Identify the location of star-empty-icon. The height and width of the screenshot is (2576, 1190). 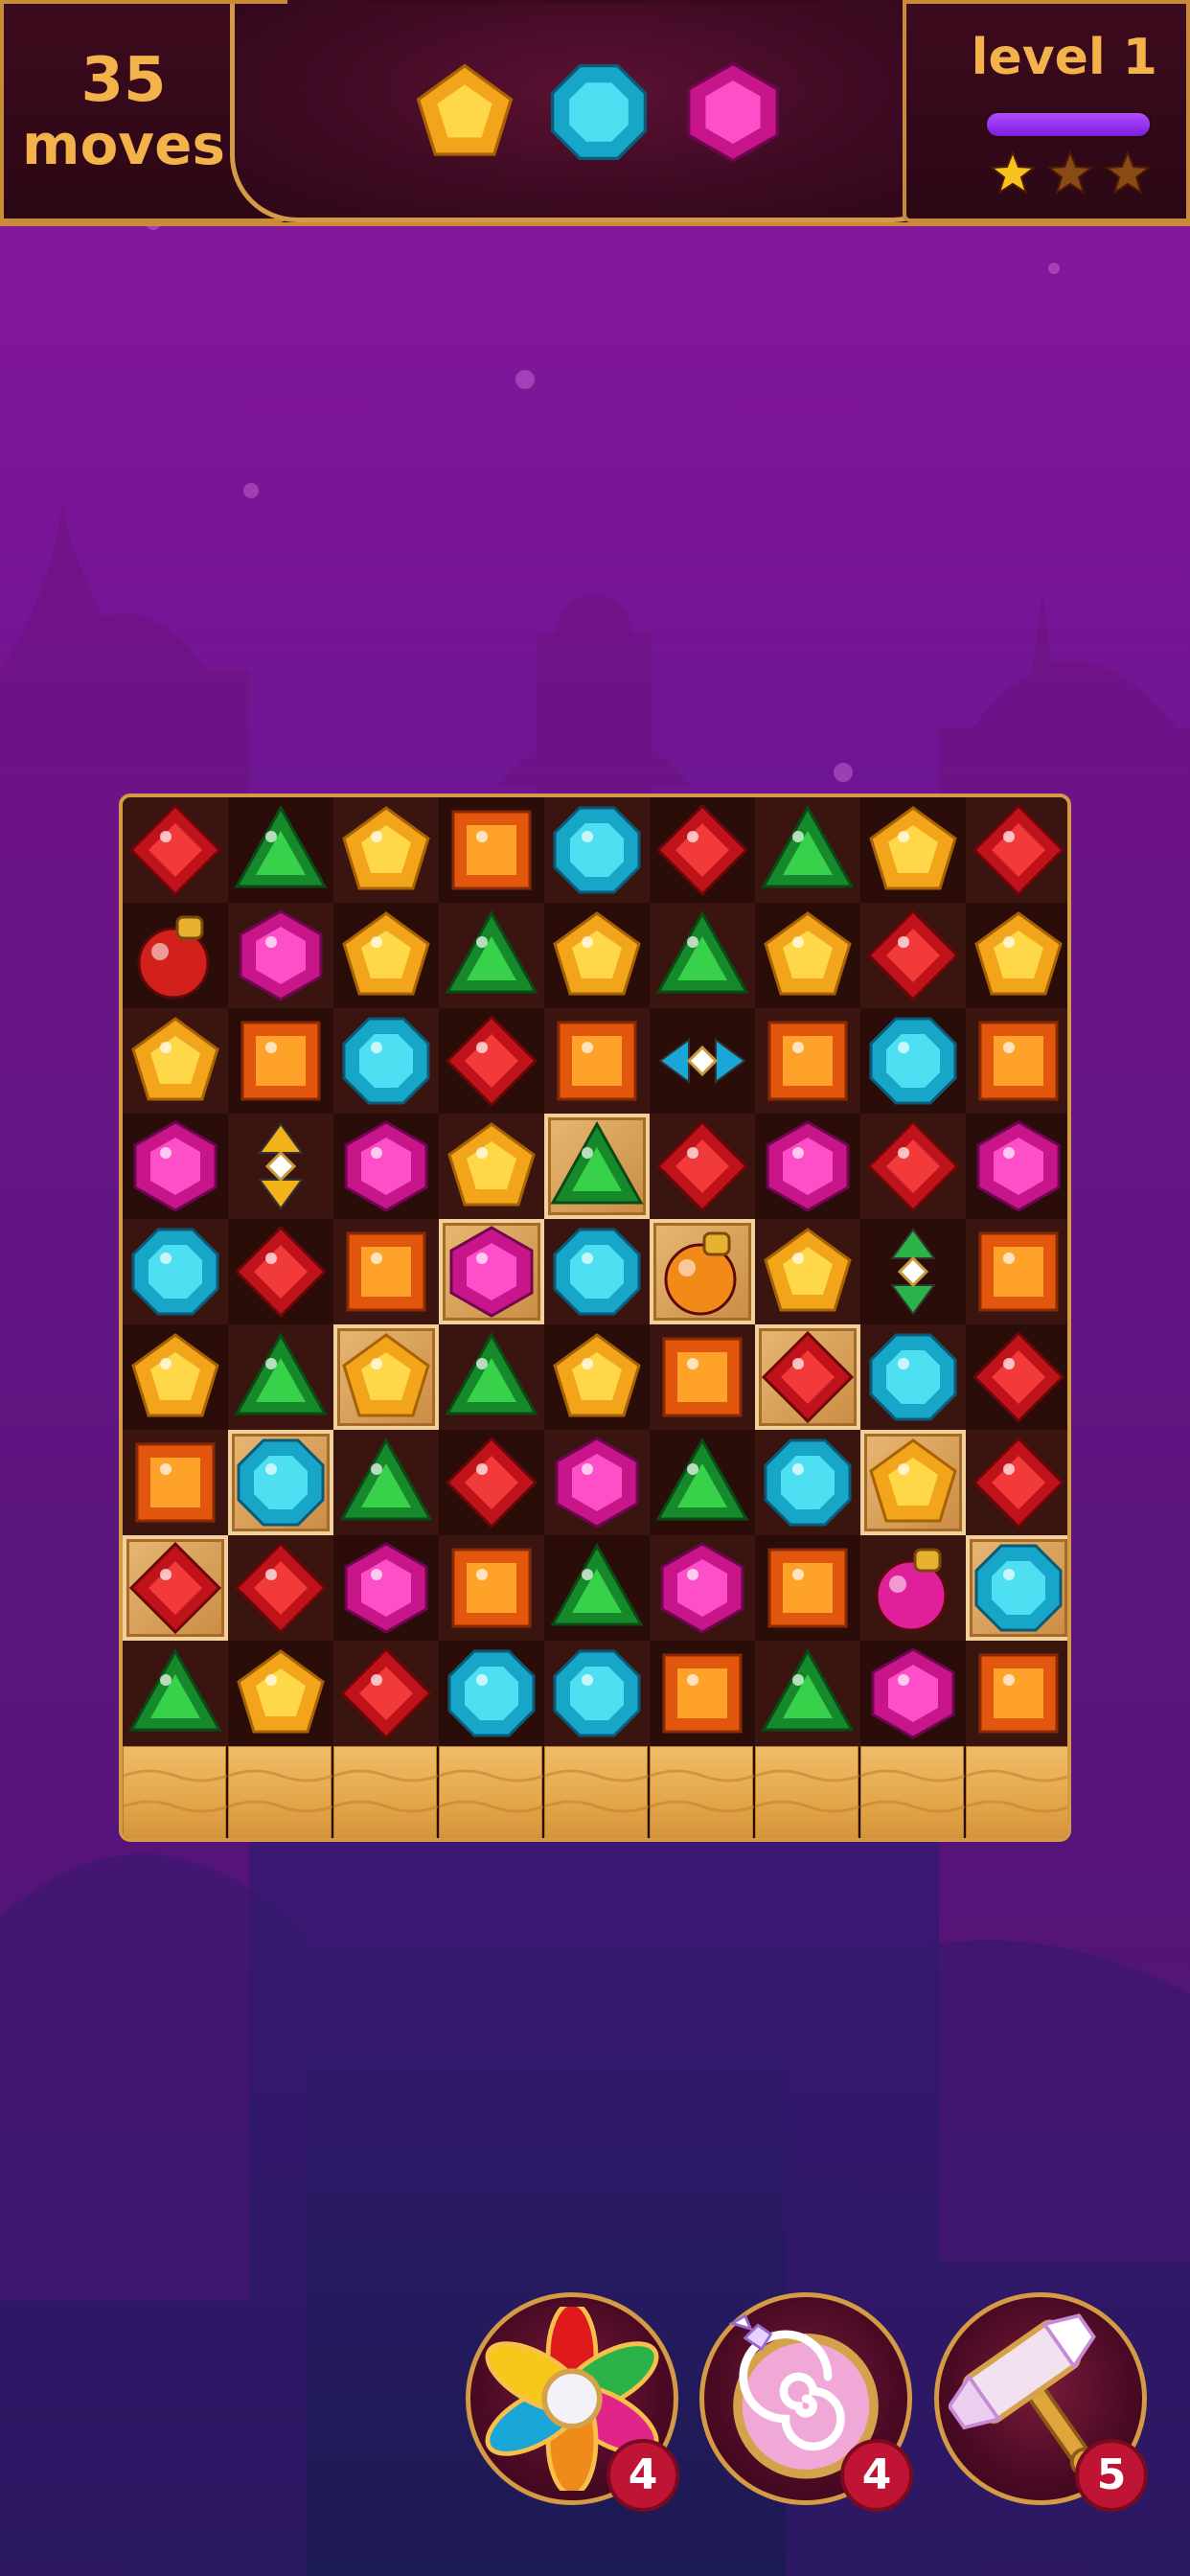
(1128, 173).